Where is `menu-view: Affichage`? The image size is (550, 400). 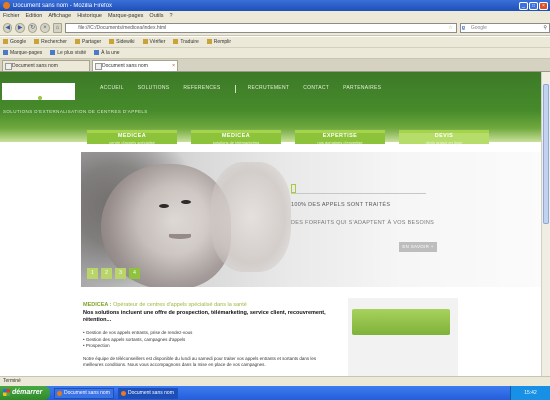 menu-view: Affichage is located at coordinates (59, 16).